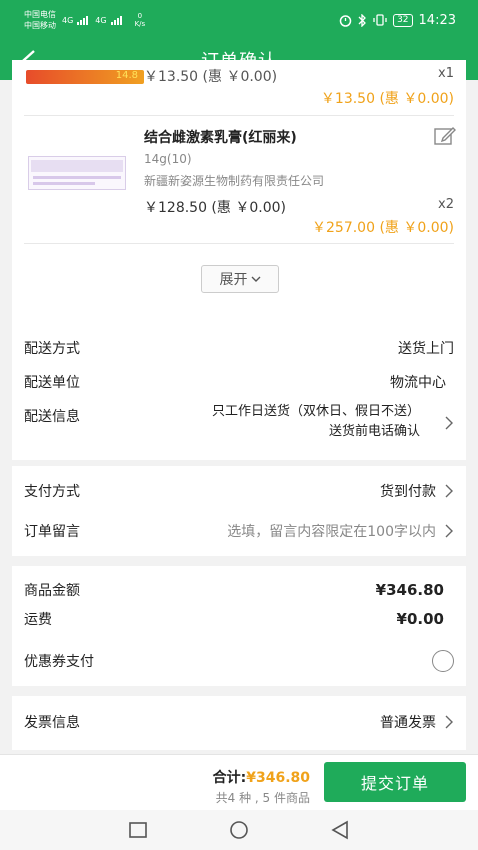 Image resolution: width=478 pixels, height=850 pixels. Describe the element at coordinates (40, 14) in the screenshot. I see `carrier-1: 中国电信` at that location.